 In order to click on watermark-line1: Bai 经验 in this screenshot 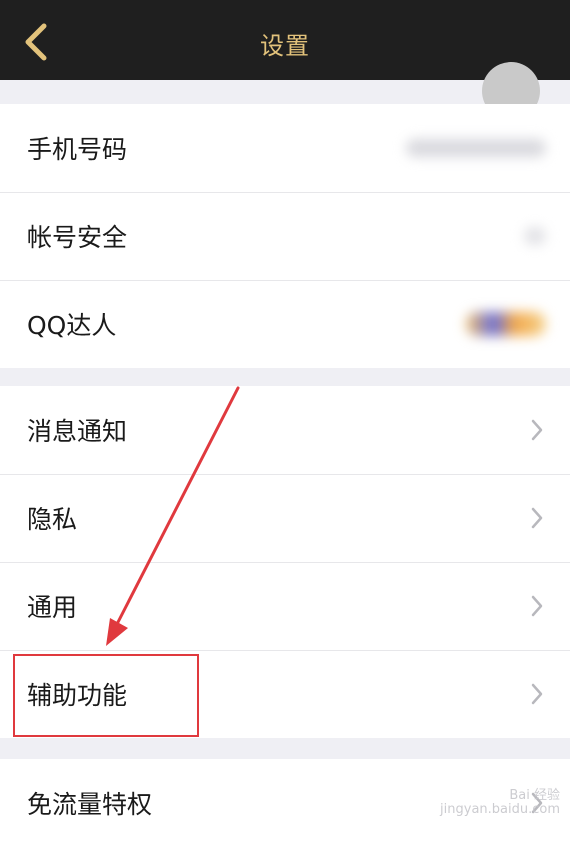, I will do `click(534, 795)`.